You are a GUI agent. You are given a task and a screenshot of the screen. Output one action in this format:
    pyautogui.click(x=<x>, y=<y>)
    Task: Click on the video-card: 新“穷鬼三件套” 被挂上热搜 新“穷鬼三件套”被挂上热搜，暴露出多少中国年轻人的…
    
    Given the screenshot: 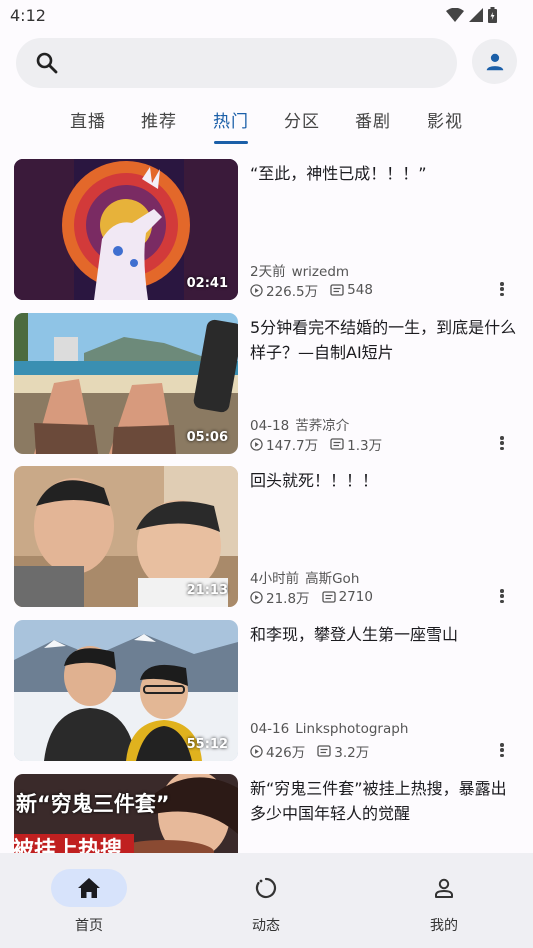 What is the action you would take?
    pyautogui.click(x=266, y=813)
    